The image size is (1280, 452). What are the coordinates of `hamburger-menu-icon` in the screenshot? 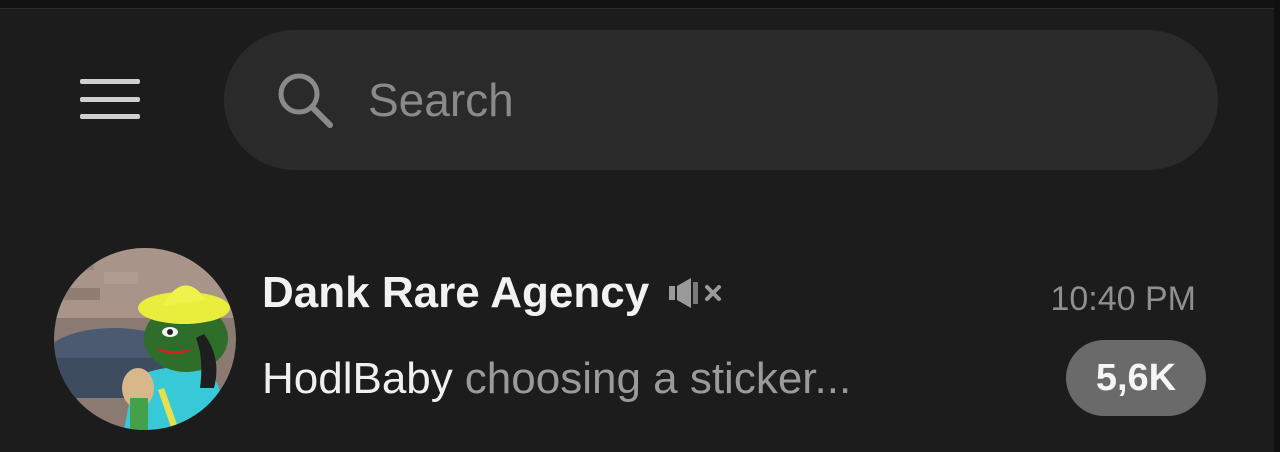 It's located at (110, 99).